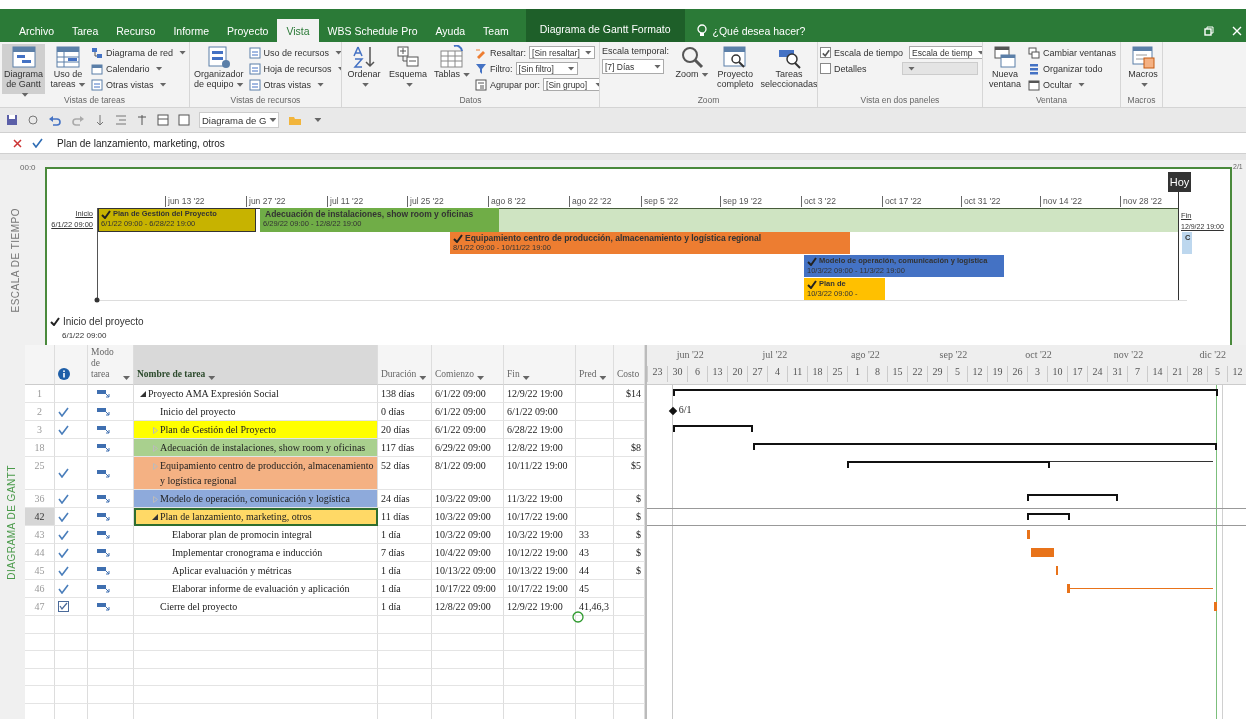  I want to click on table-cell: 1 día, so click(405, 535).